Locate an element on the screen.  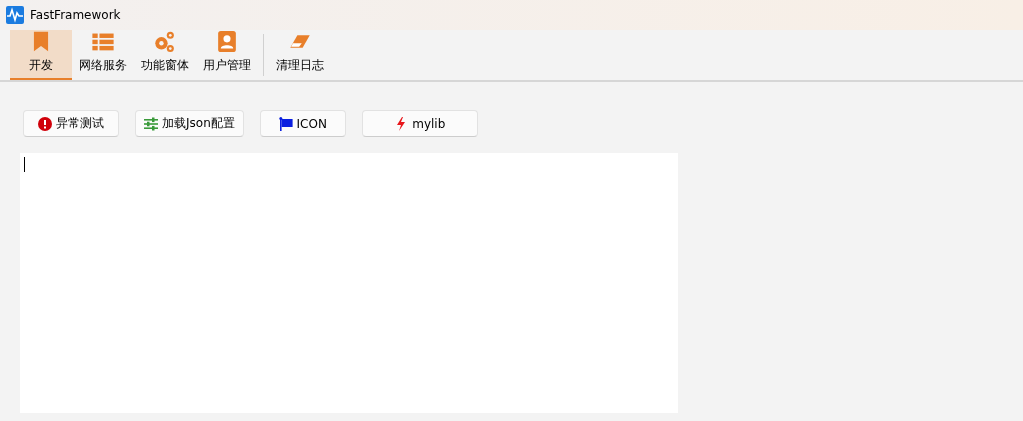
toolbar-tab: 清理日志 is located at coordinates (300, 55).